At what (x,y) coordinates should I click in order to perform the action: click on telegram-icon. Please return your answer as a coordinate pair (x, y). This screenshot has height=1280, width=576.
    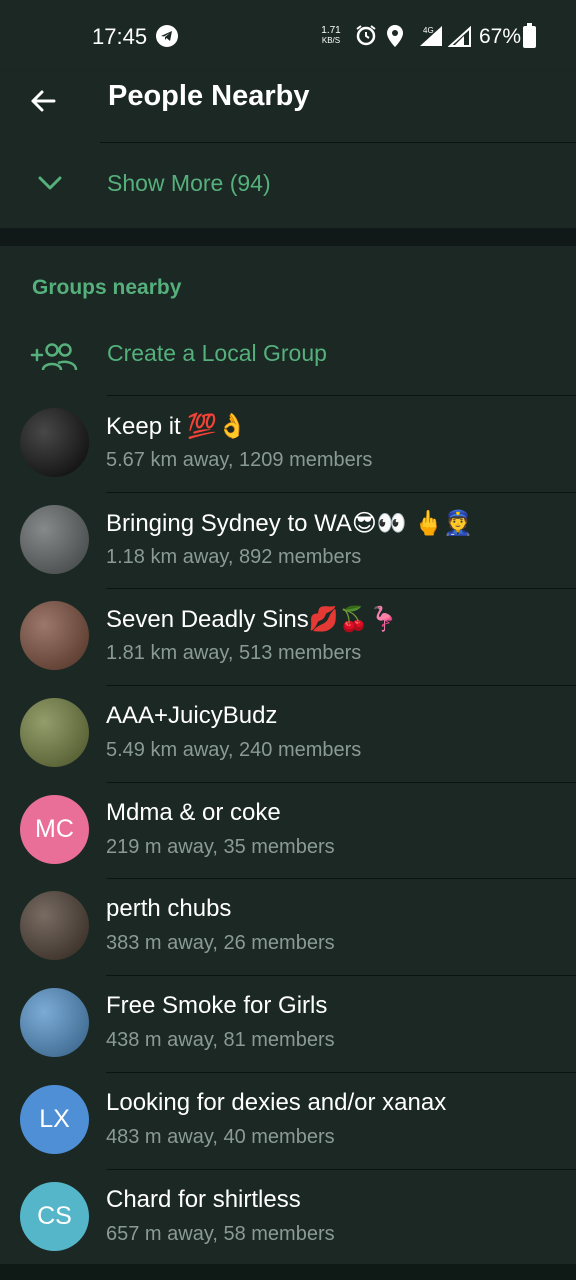
    Looking at the image, I should click on (167, 36).